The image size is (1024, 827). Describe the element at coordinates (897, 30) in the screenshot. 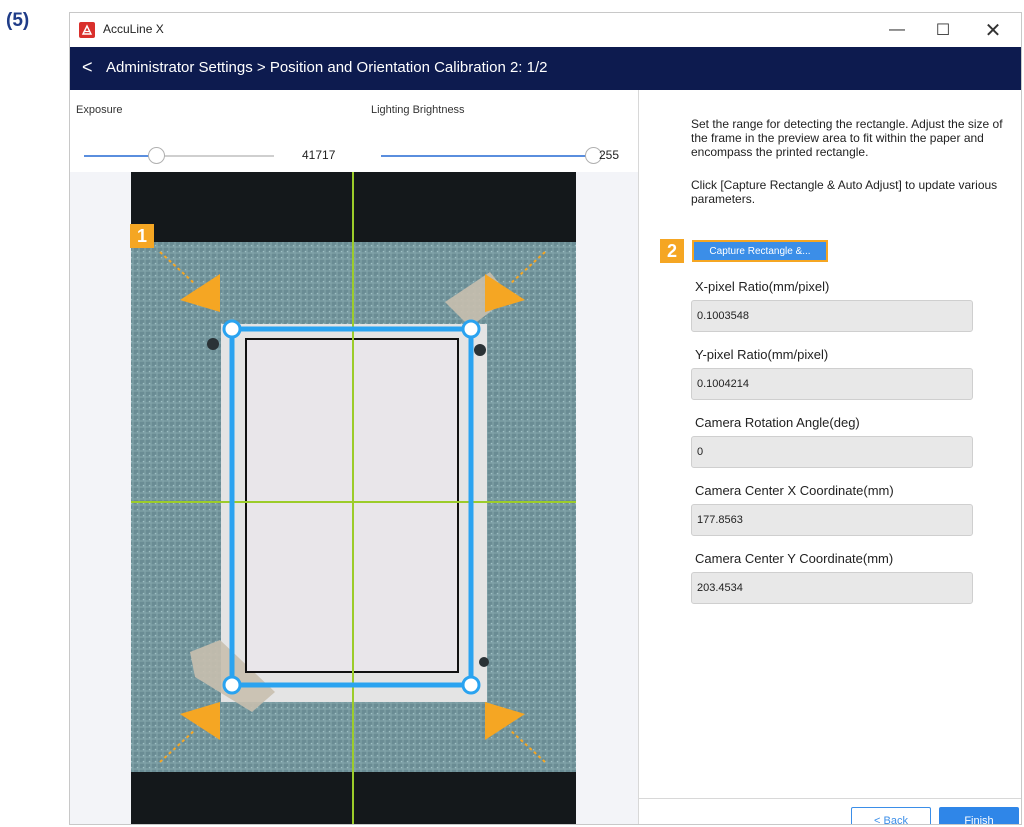

I see `minimize-button: —` at that location.